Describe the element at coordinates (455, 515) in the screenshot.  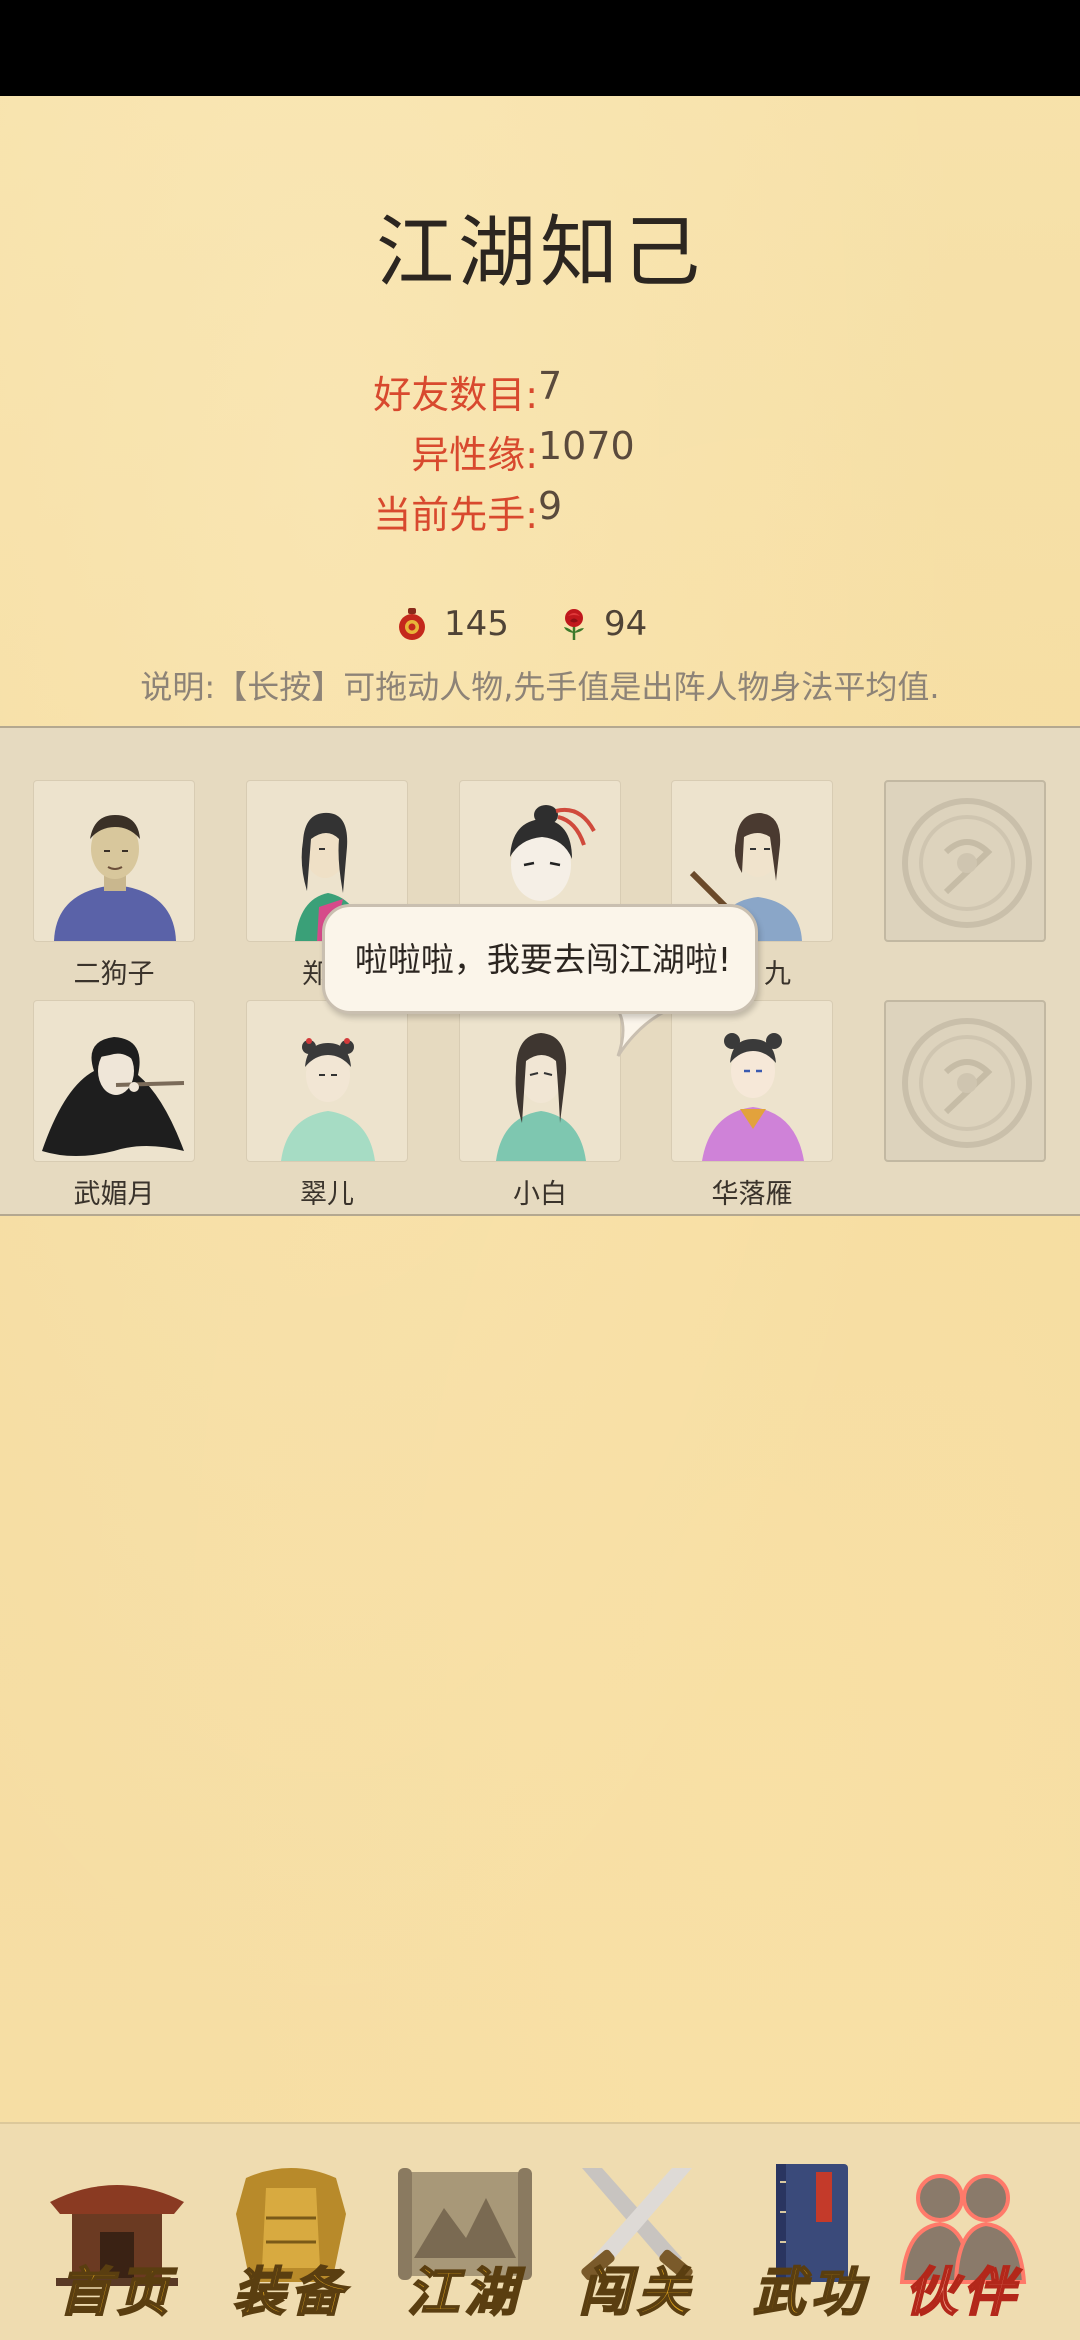
I see `stat-label: 当前先手:` at that location.